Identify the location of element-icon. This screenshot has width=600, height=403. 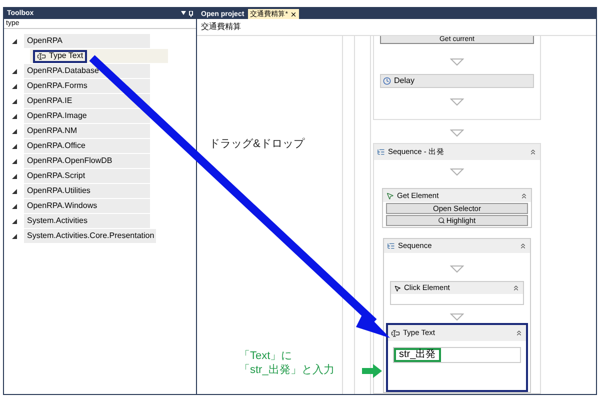
(390, 196).